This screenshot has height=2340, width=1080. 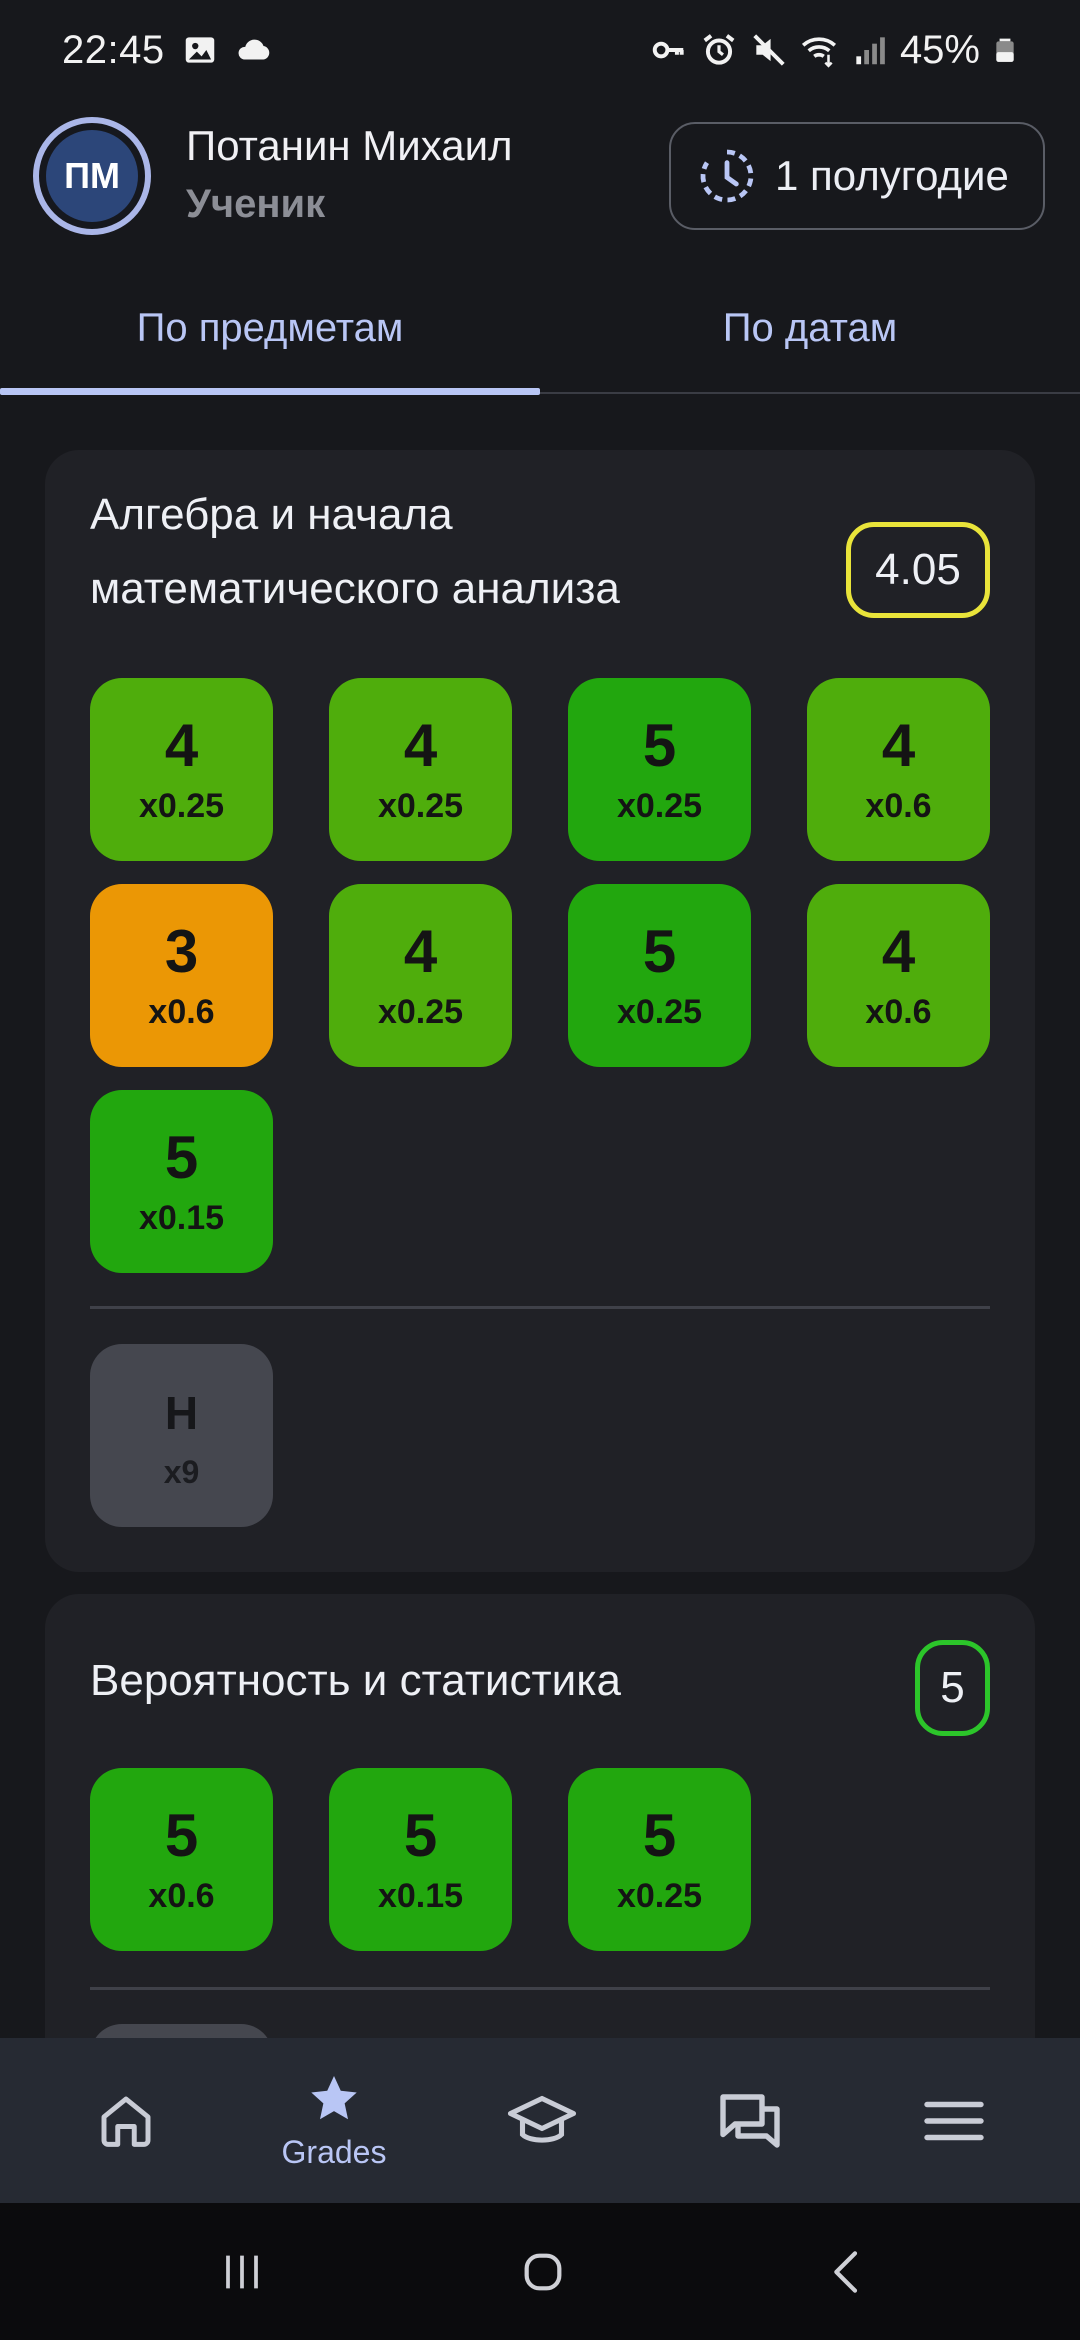 I want to click on bottom-navigation: Grades, so click(x=540, y=2120).